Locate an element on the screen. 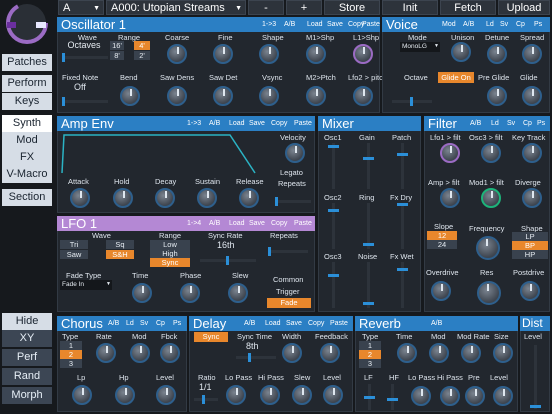 Image resolution: width=552 pixels, height=414 pixels. voice-ab: A/B is located at coordinates (468, 24).